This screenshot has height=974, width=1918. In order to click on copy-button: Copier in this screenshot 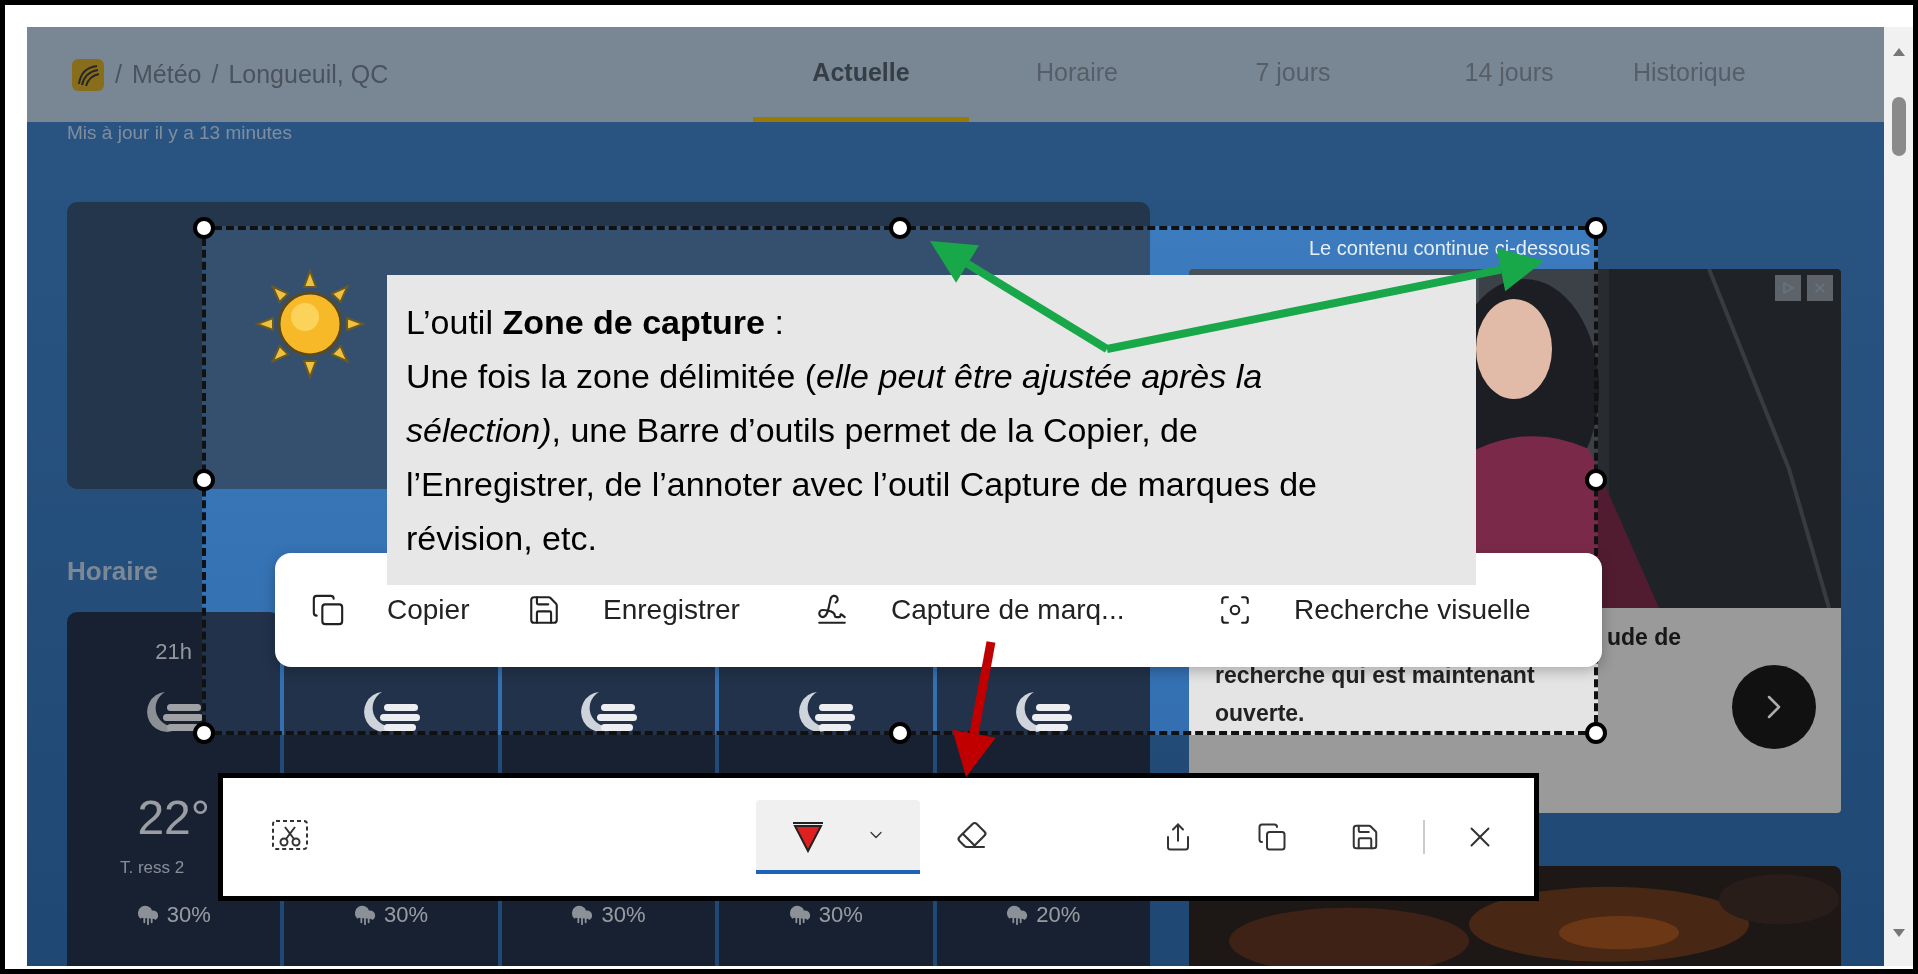, I will do `click(390, 610)`.